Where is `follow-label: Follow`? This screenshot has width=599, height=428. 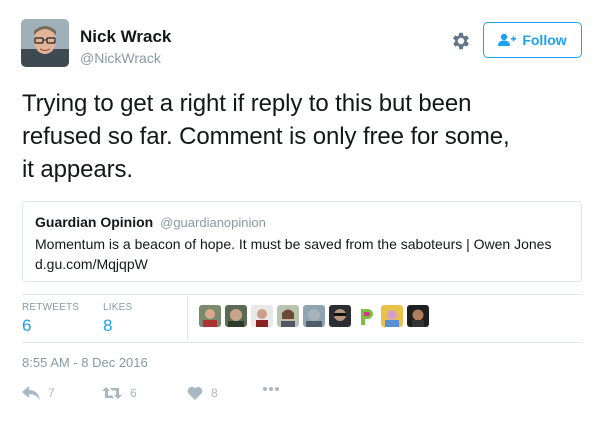
follow-label: Follow is located at coordinates (544, 40).